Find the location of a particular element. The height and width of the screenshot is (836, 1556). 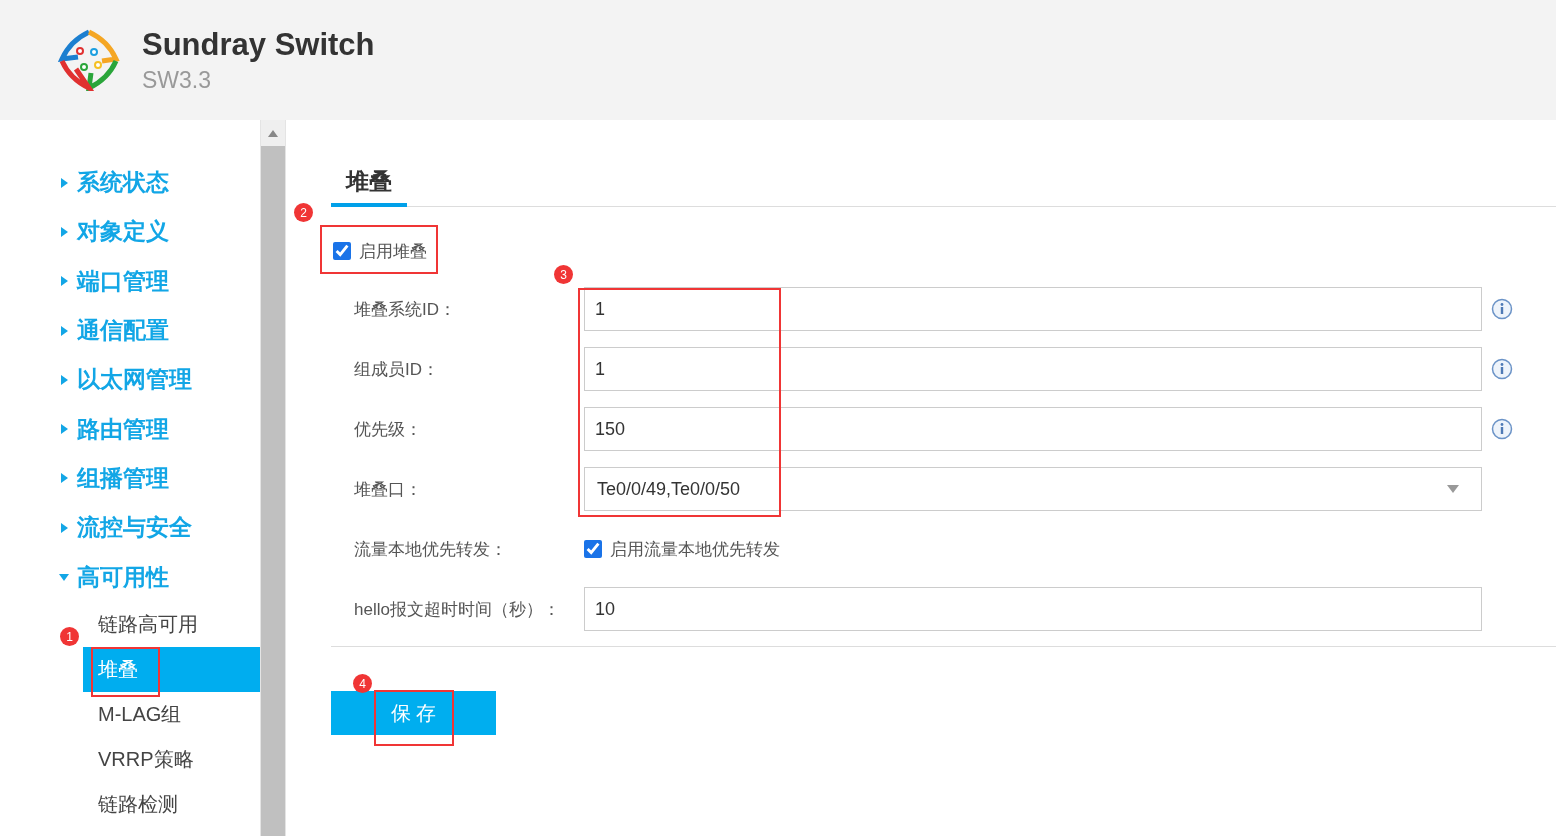

field-label: 堆叠口： is located at coordinates (388, 489).